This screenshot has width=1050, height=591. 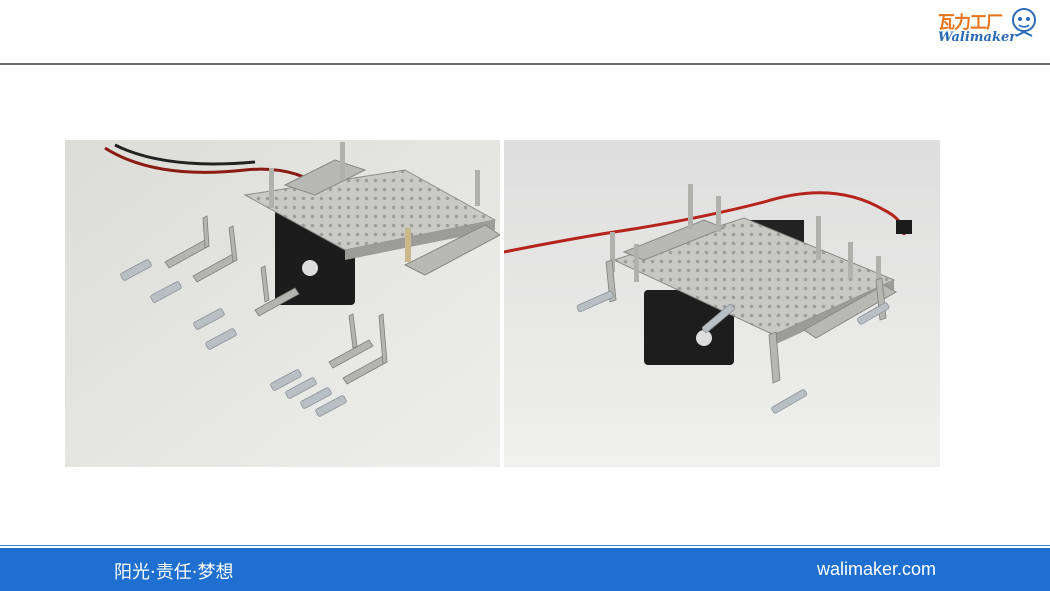 I want to click on footer-bar: 阳光·责任·梦想 walimaker.com, so click(x=525, y=569).